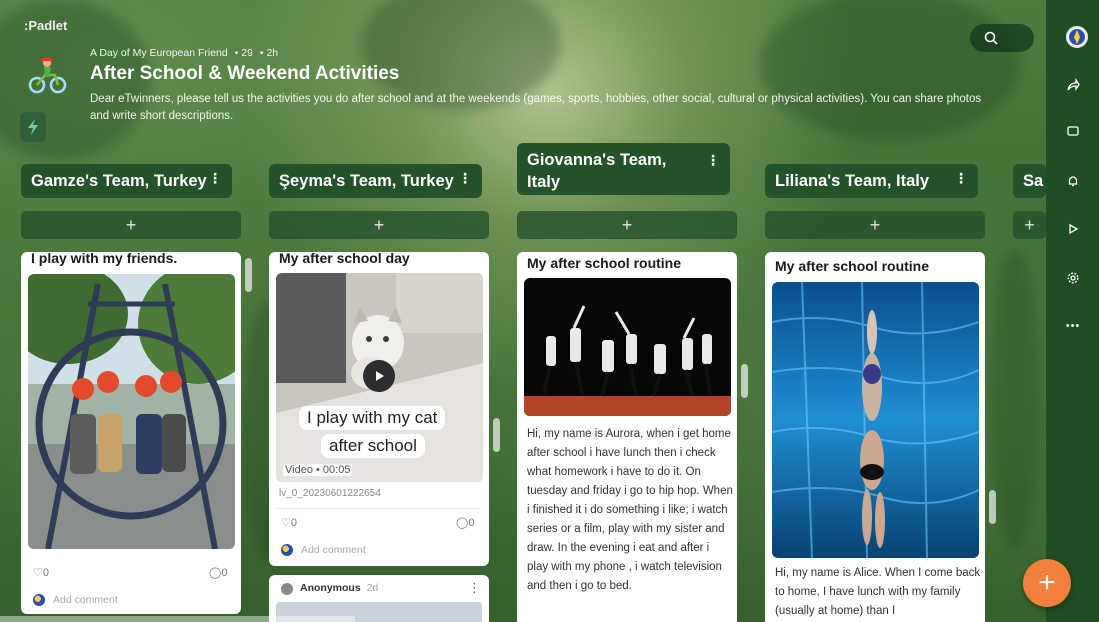 The height and width of the screenshot is (622, 1099). I want to click on column-title: Gamze's Team, Turkey, so click(119, 181).